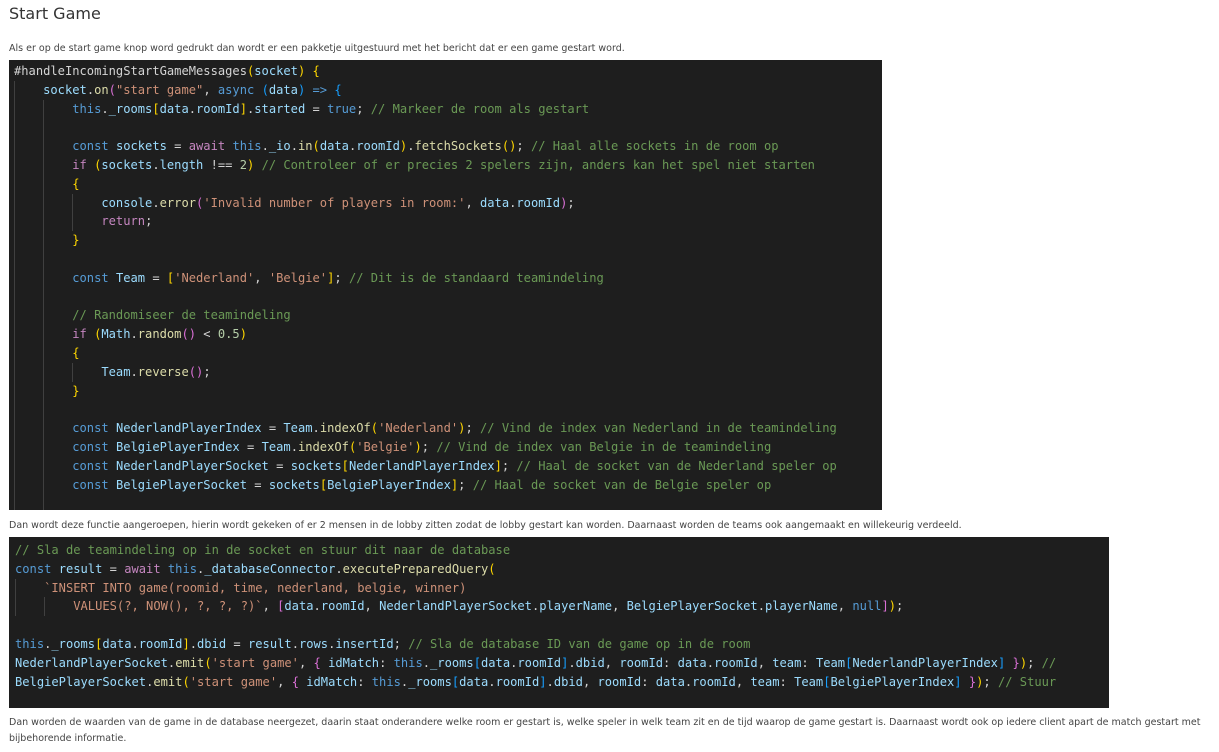 The height and width of the screenshot is (752, 1219). Describe the element at coordinates (345, 428) in the screenshot. I see `code-token: indexOf` at that location.